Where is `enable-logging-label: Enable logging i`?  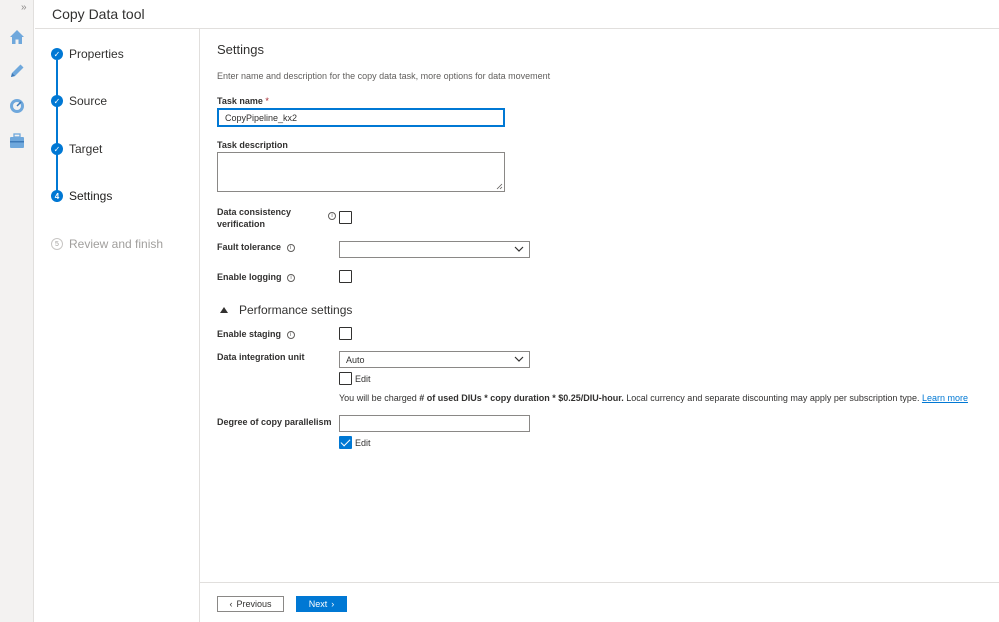
enable-logging-label: Enable logging i is located at coordinates (256, 277).